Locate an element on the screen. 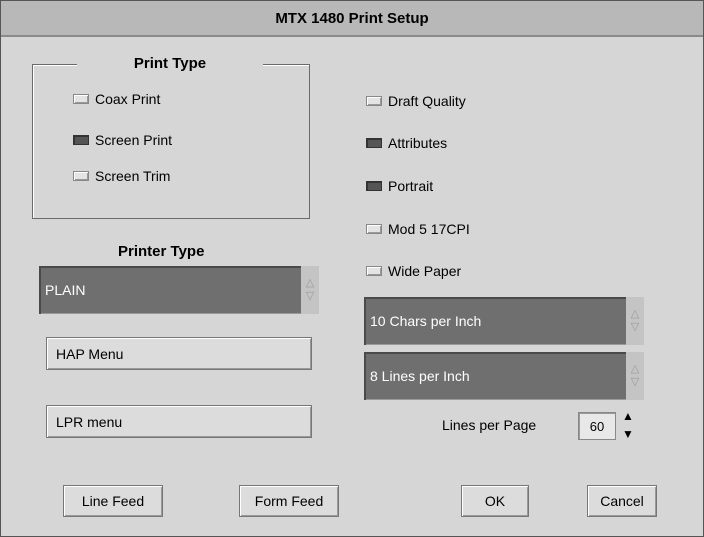 The width and height of the screenshot is (704, 537). decrement-arrow-icon: ▼ is located at coordinates (628, 434).